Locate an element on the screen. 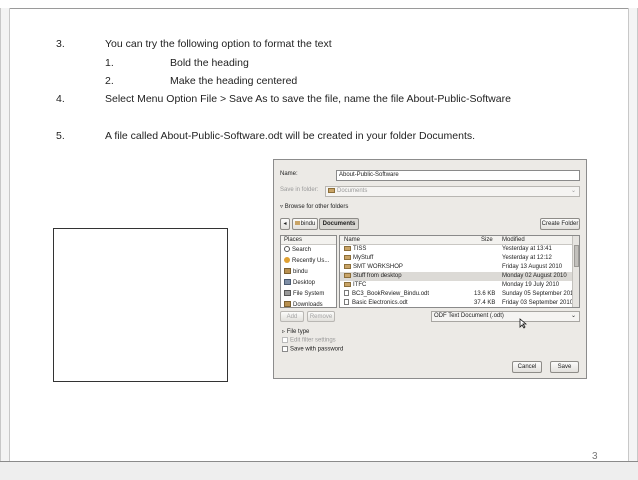 This screenshot has height=480, width=638. path-crumb-documents: Documents is located at coordinates (339, 224).